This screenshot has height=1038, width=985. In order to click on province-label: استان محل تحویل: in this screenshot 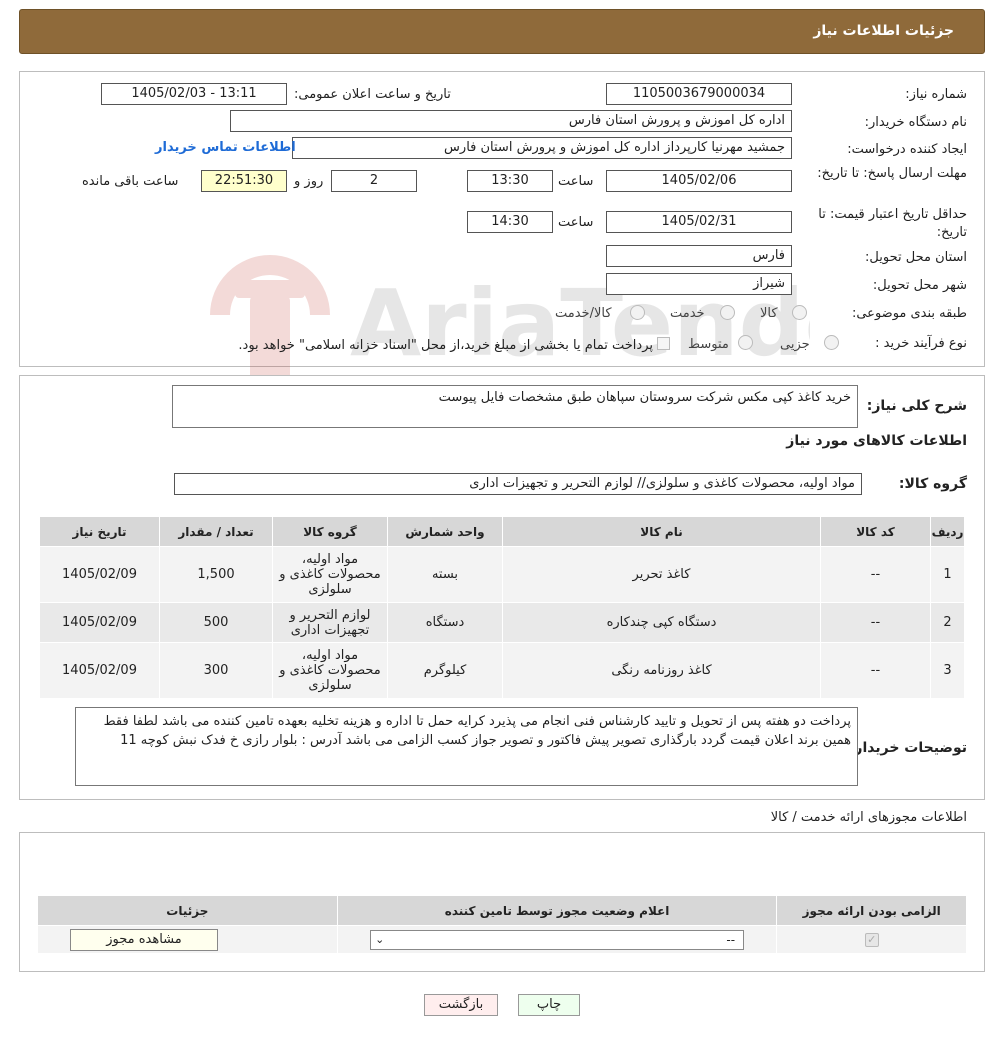, I will do `click(916, 257)`.